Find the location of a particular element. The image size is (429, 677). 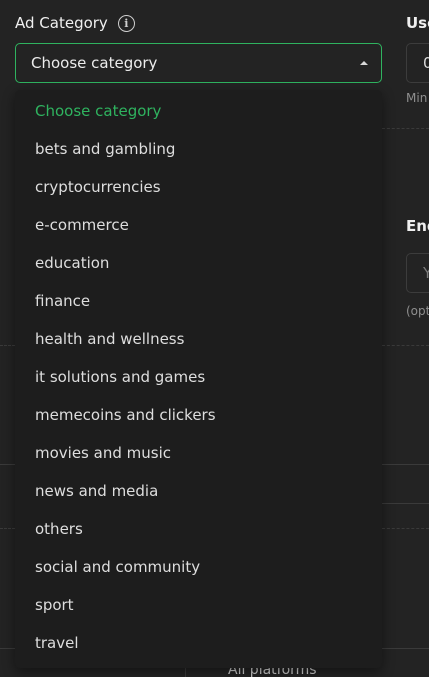

right-field-1-label: Use is located at coordinates (417, 23).